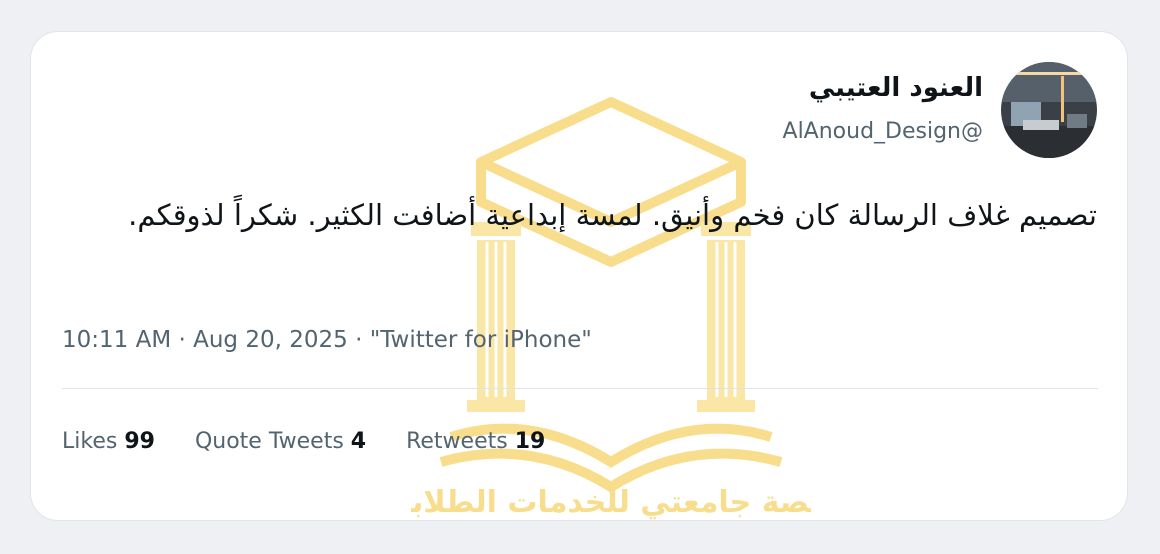 This screenshot has width=1160, height=554. What do you see at coordinates (530, 441) in the screenshot?
I see `retweets-count: 19` at bounding box center [530, 441].